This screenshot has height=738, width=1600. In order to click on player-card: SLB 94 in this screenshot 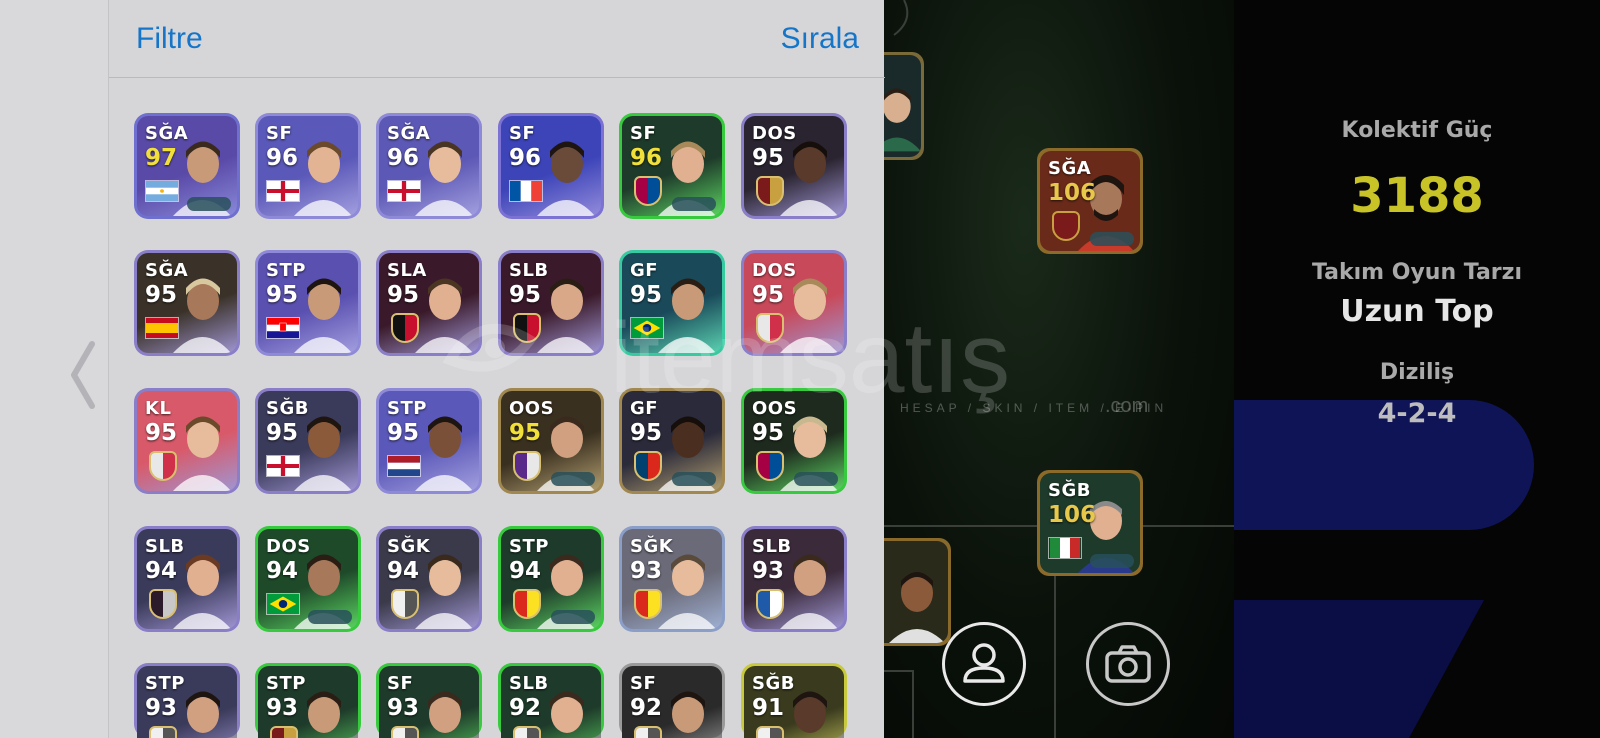, I will do `click(187, 579)`.